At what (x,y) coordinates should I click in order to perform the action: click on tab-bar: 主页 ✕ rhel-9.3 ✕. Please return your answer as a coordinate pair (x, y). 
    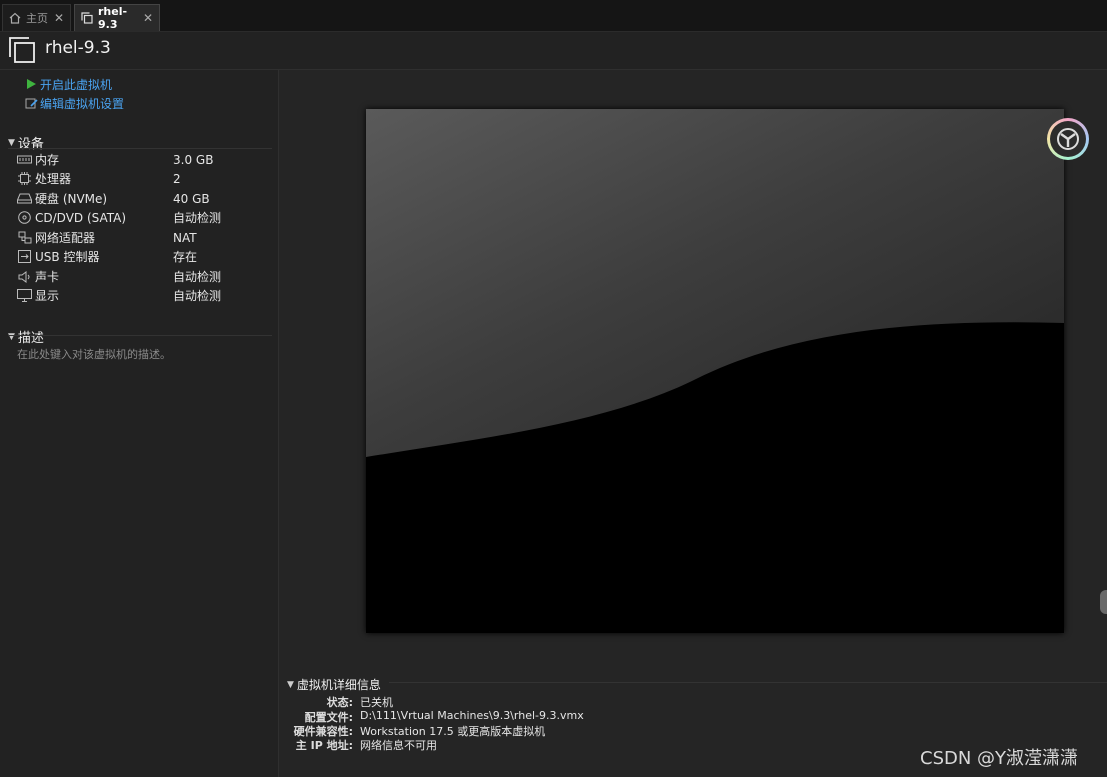
    Looking at the image, I should click on (553, 16).